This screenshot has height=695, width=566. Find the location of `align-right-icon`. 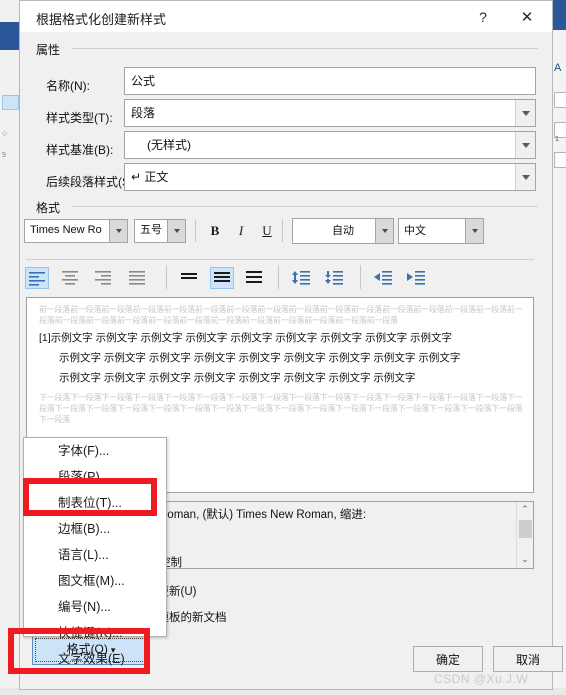

align-right-icon is located at coordinates (103, 278).